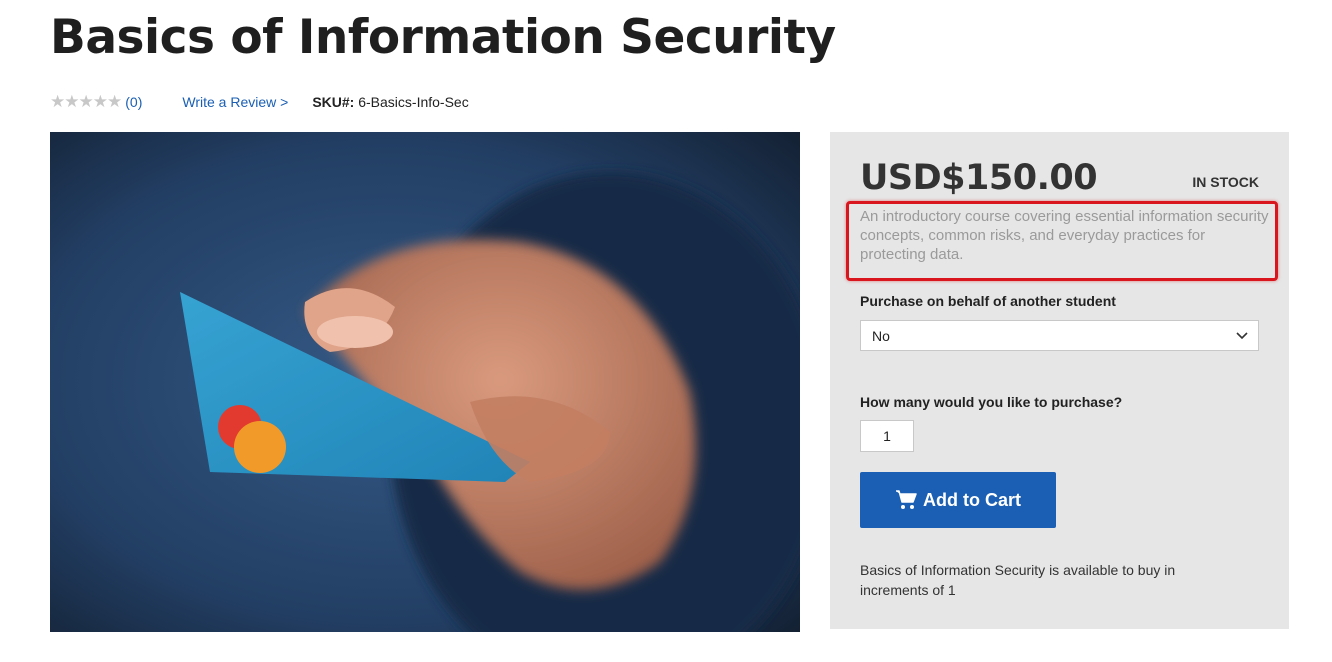 This screenshot has width=1332, height=662. What do you see at coordinates (235, 102) in the screenshot?
I see `write-review-link: Write a Review >` at bounding box center [235, 102].